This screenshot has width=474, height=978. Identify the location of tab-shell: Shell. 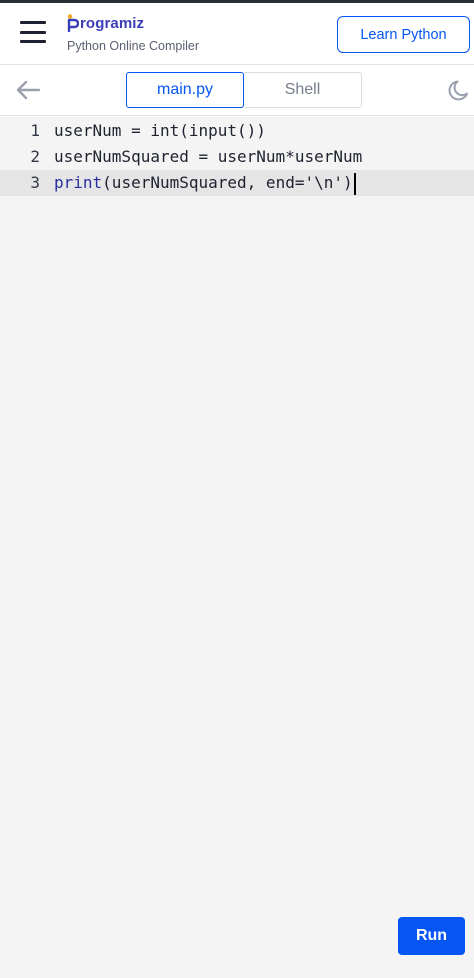
(303, 90).